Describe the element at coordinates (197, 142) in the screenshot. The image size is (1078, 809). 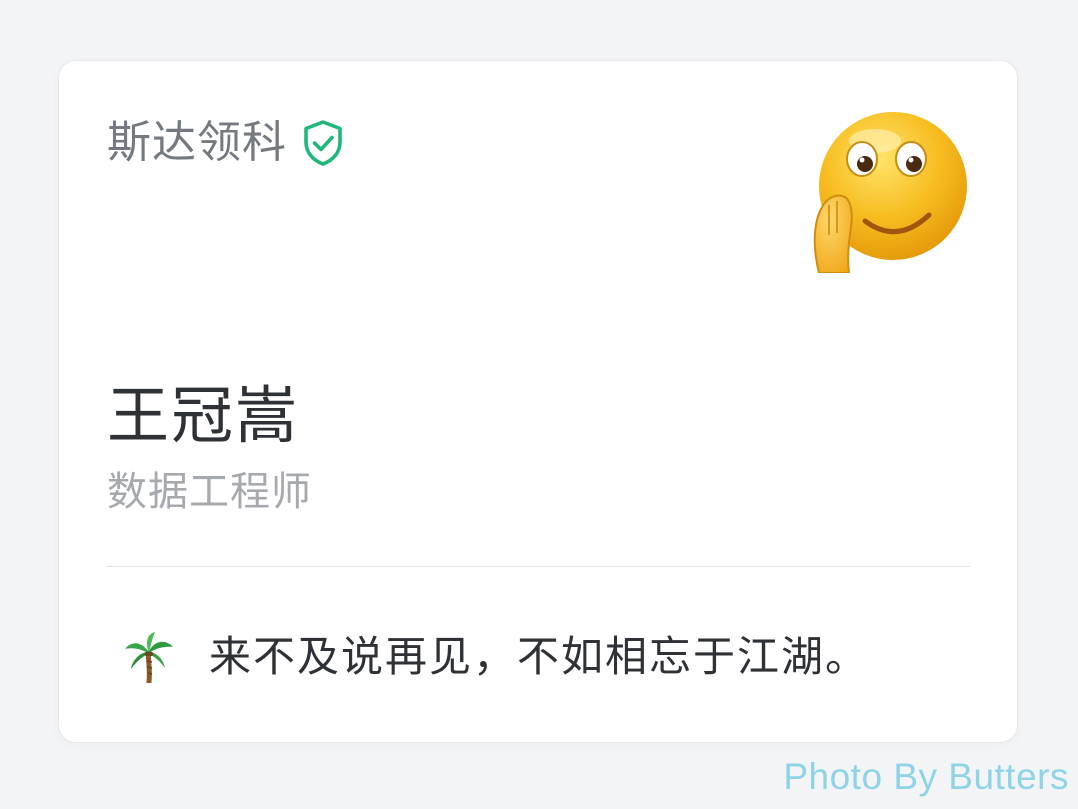
I see `company-name: 斯达领科` at that location.